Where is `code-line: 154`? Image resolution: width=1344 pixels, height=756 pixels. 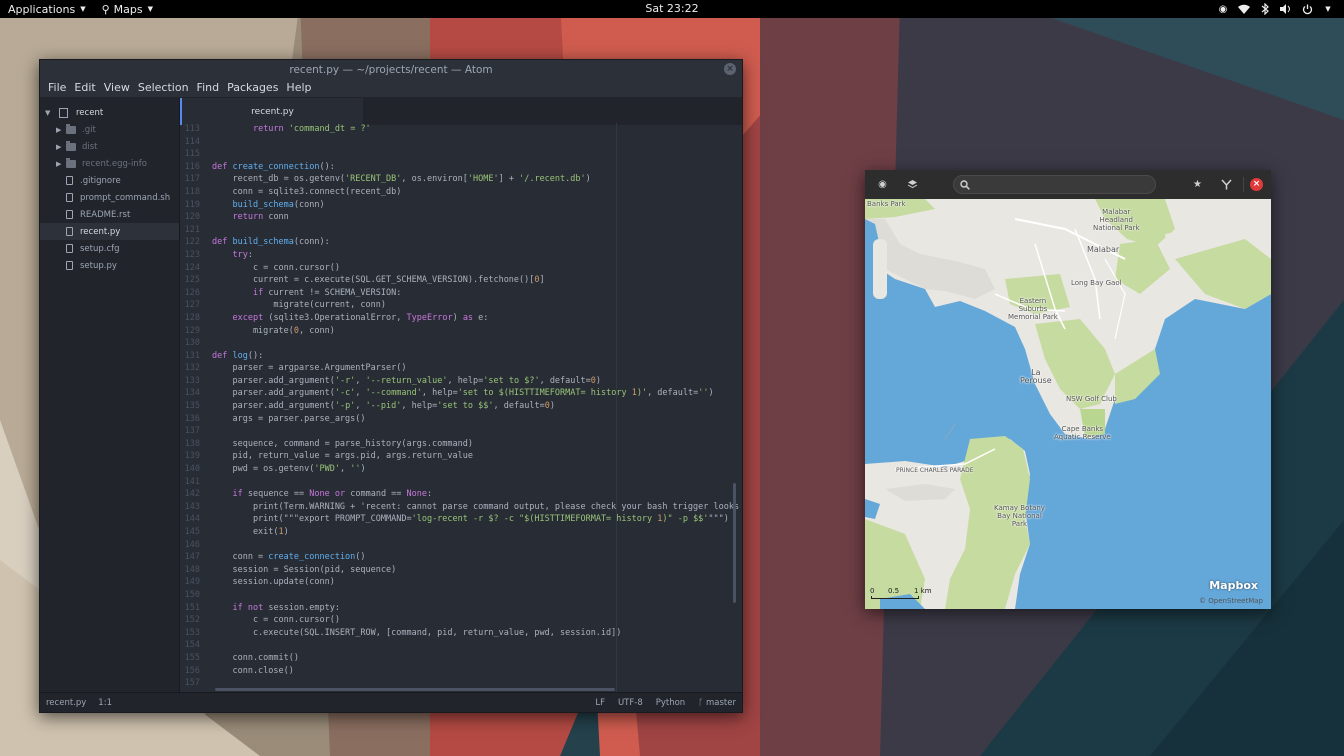
code-line: 154 is located at coordinates (461, 645).